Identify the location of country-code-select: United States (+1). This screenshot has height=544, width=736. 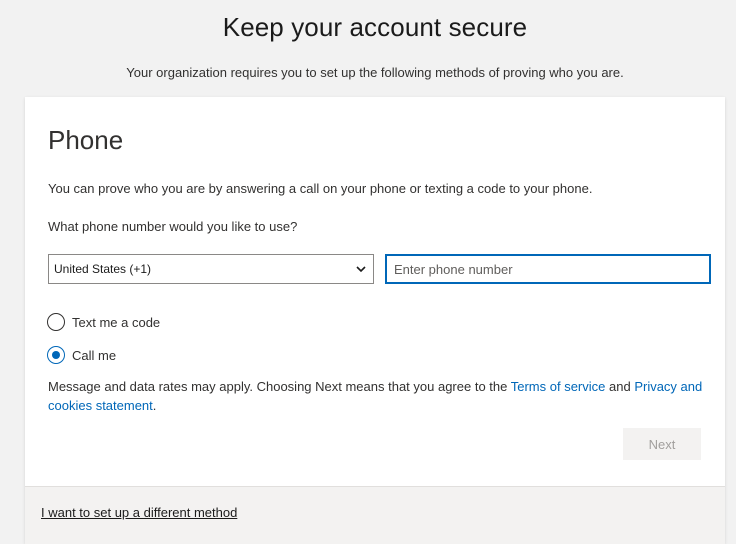
(211, 269).